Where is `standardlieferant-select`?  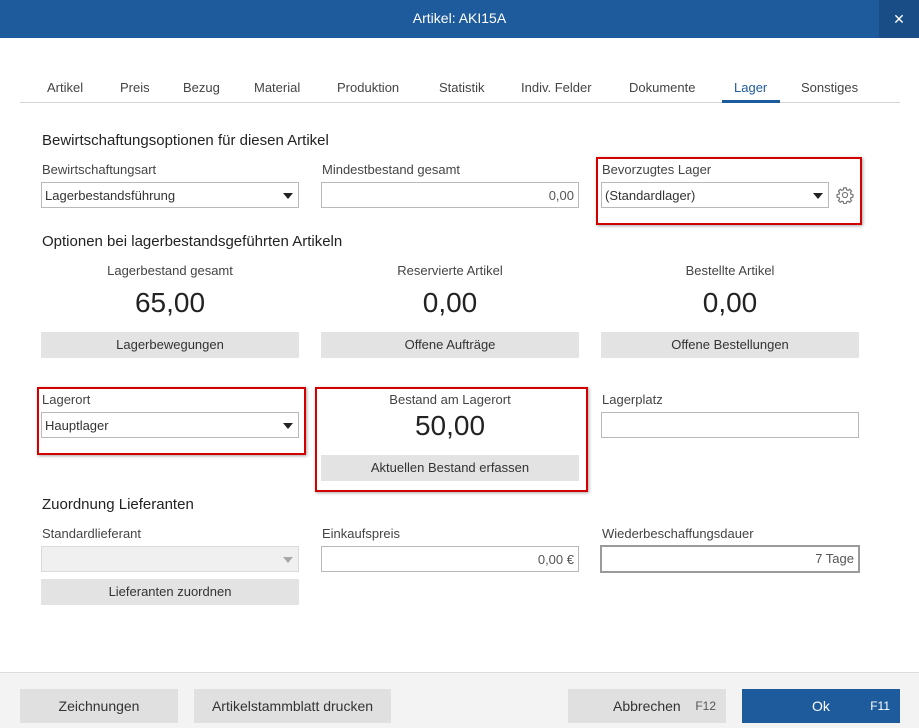
standardlieferant-select is located at coordinates (170, 559).